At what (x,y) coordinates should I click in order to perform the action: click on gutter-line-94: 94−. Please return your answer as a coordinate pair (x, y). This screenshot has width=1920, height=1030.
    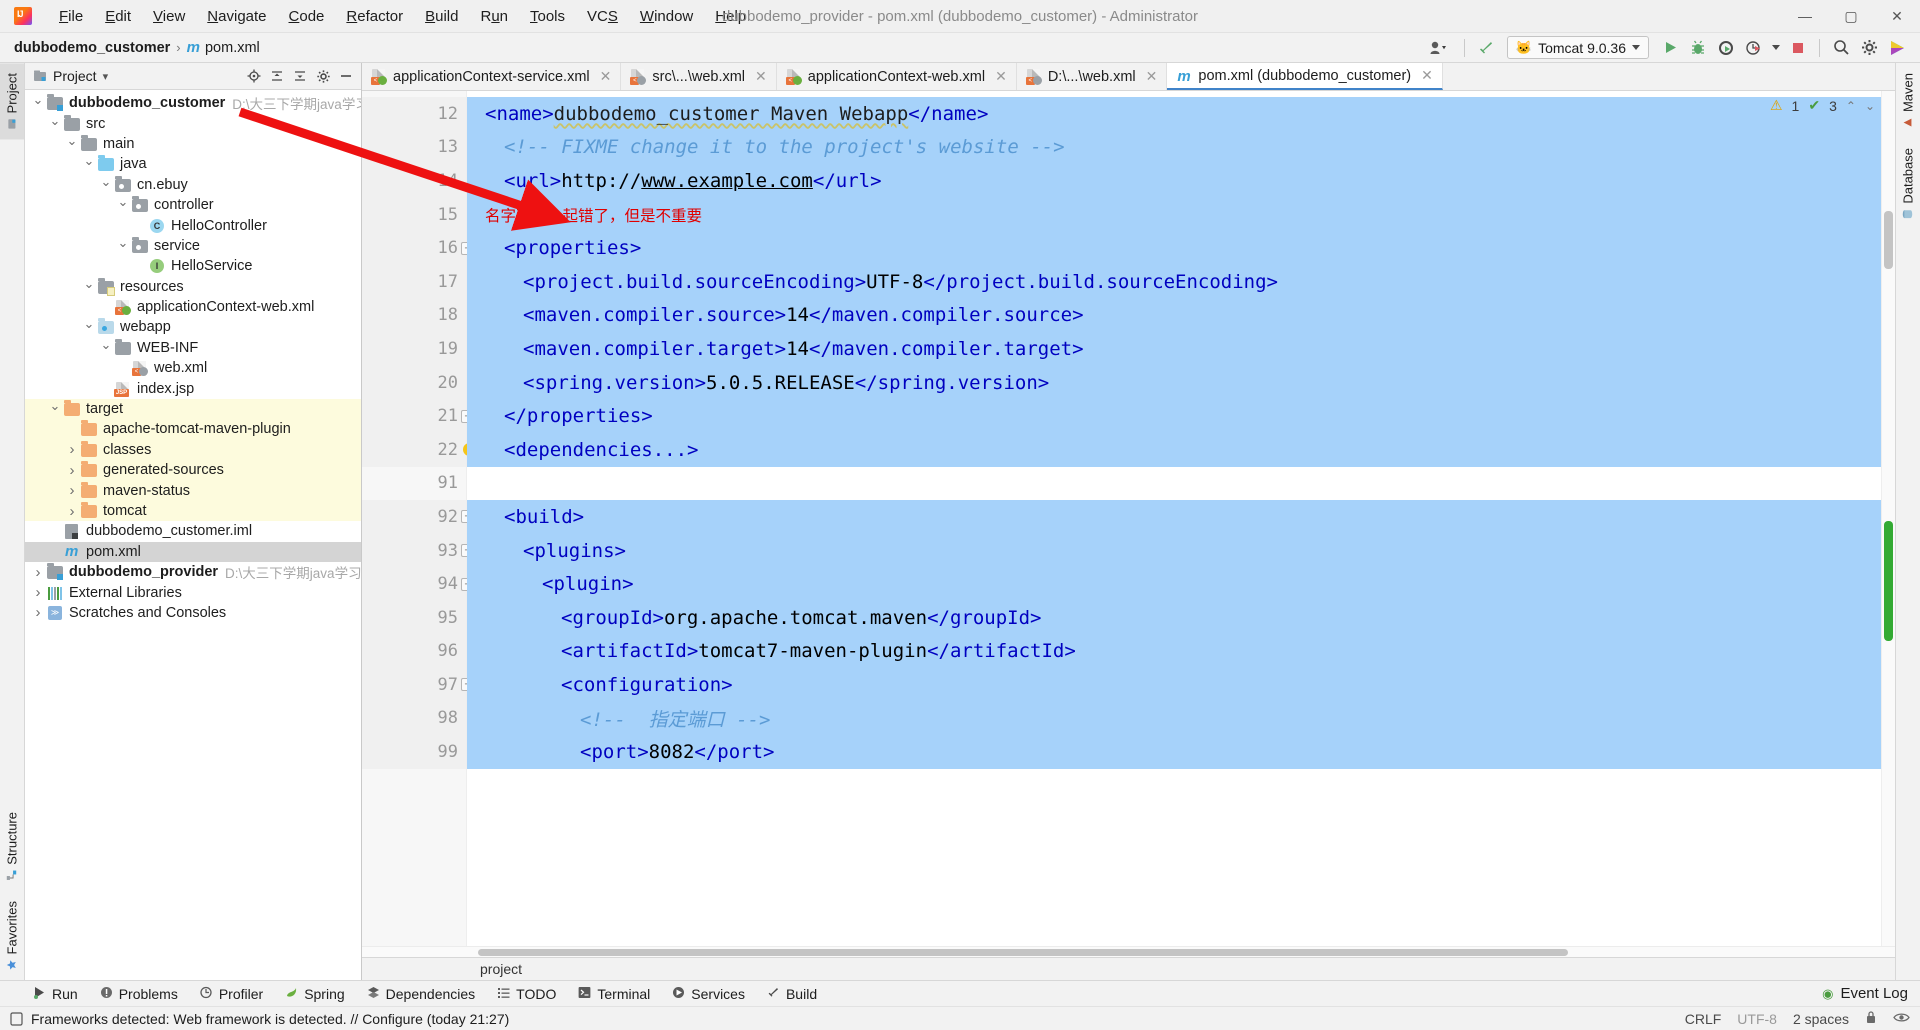
    Looking at the image, I should click on (418, 584).